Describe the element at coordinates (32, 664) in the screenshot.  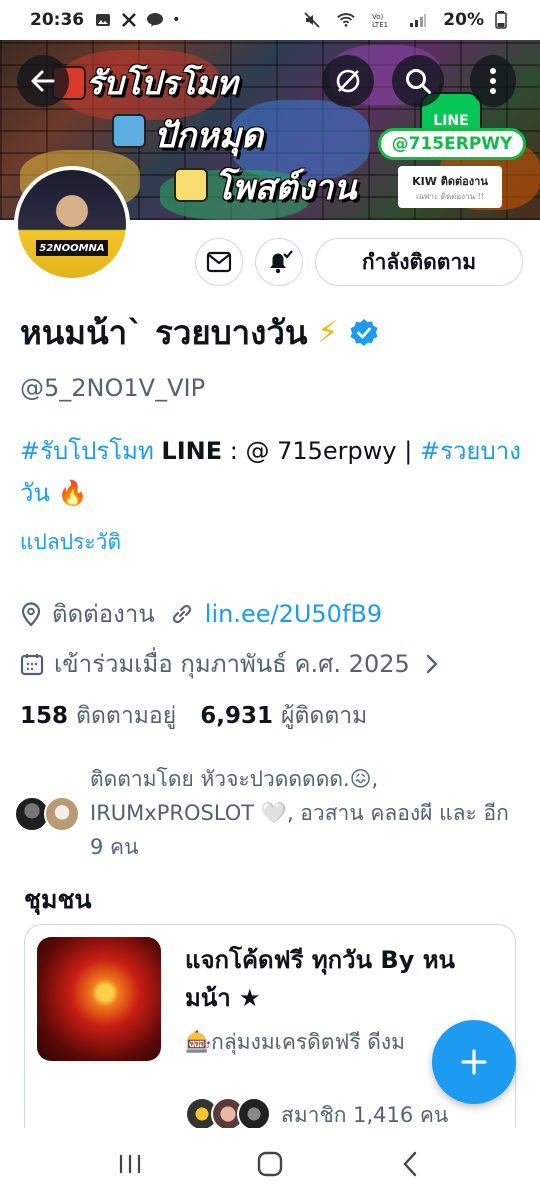
I see `calendar-icon` at that location.